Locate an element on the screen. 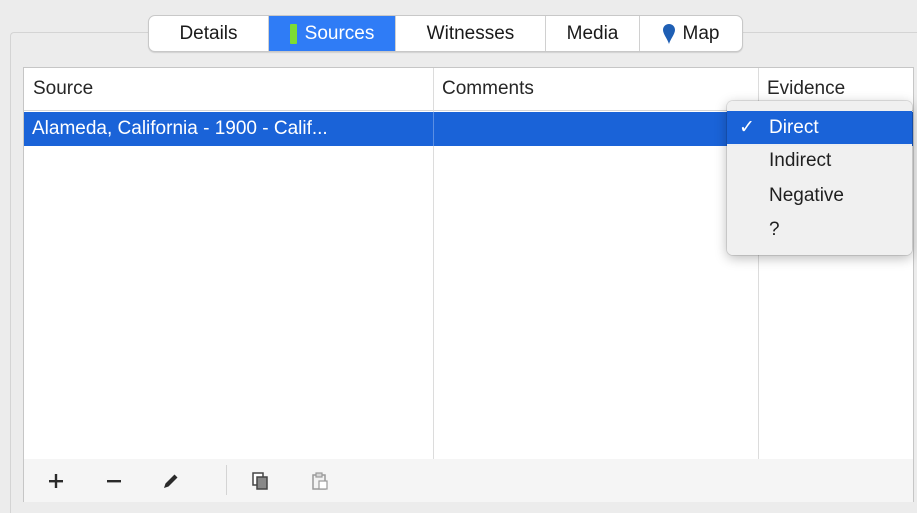  add-icon is located at coordinates (56, 481).